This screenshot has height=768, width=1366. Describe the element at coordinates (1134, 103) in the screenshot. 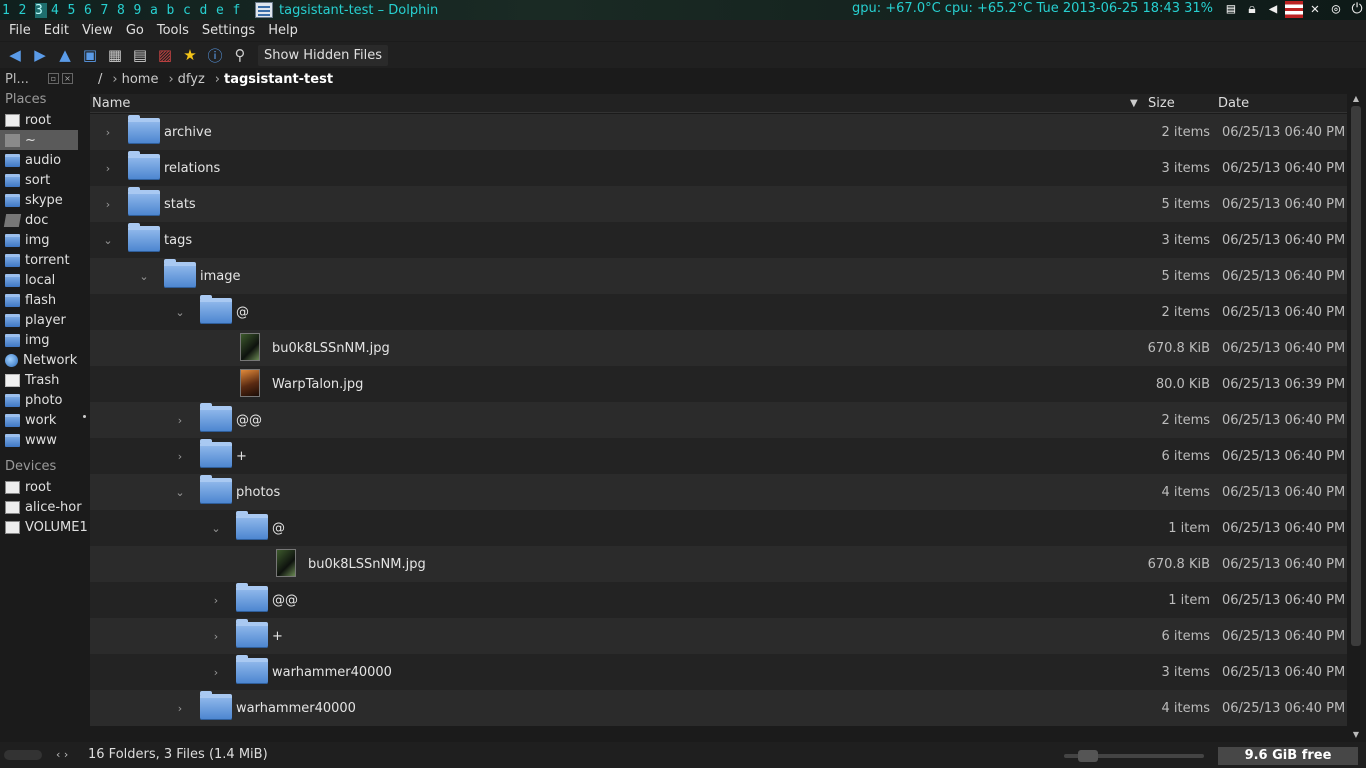

I see `sort-chevron-down-icon: ▼` at that location.